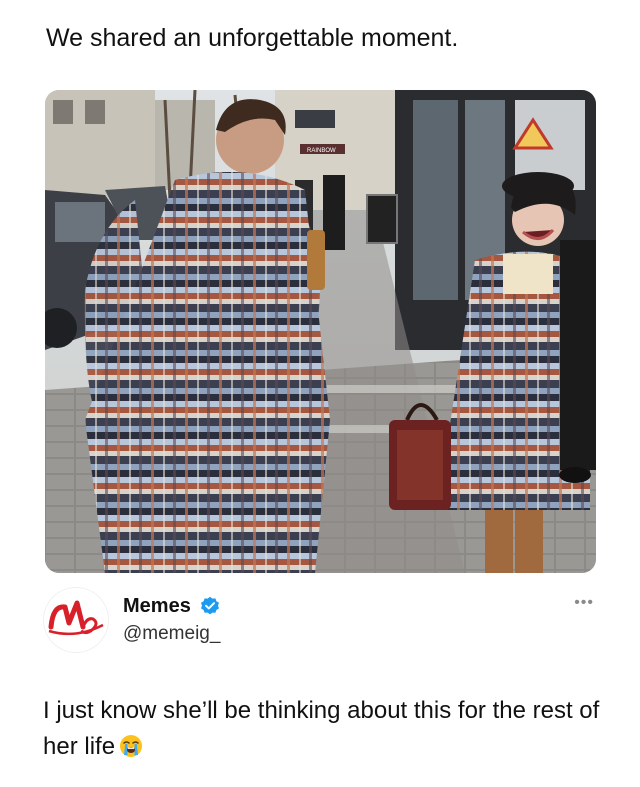 Image resolution: width=640 pixels, height=787 pixels. What do you see at coordinates (584, 603) in the screenshot?
I see `more-options-icon: •••` at bounding box center [584, 603].